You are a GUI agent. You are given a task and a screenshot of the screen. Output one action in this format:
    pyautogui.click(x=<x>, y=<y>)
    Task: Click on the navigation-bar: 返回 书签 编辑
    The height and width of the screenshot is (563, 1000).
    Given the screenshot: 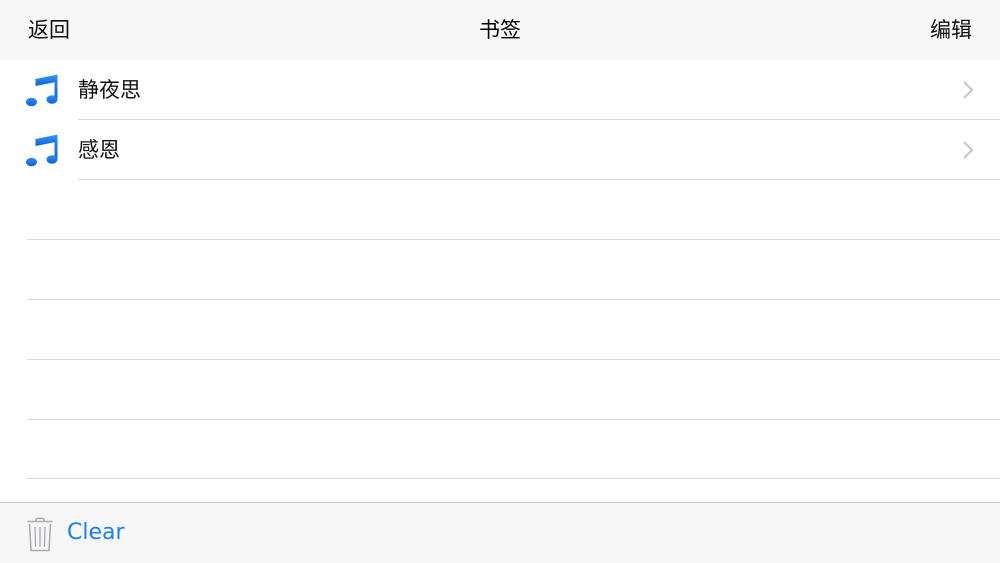 What is the action you would take?
    pyautogui.click(x=500, y=30)
    